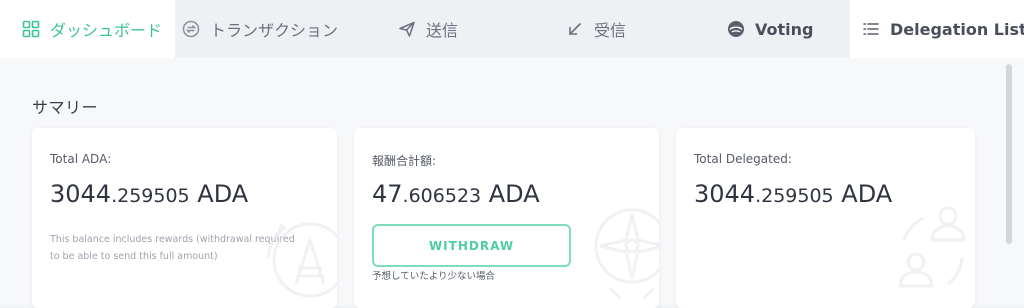  Describe the element at coordinates (471, 245) in the screenshot. I see `withdraw-button: WITHDRAW` at that location.